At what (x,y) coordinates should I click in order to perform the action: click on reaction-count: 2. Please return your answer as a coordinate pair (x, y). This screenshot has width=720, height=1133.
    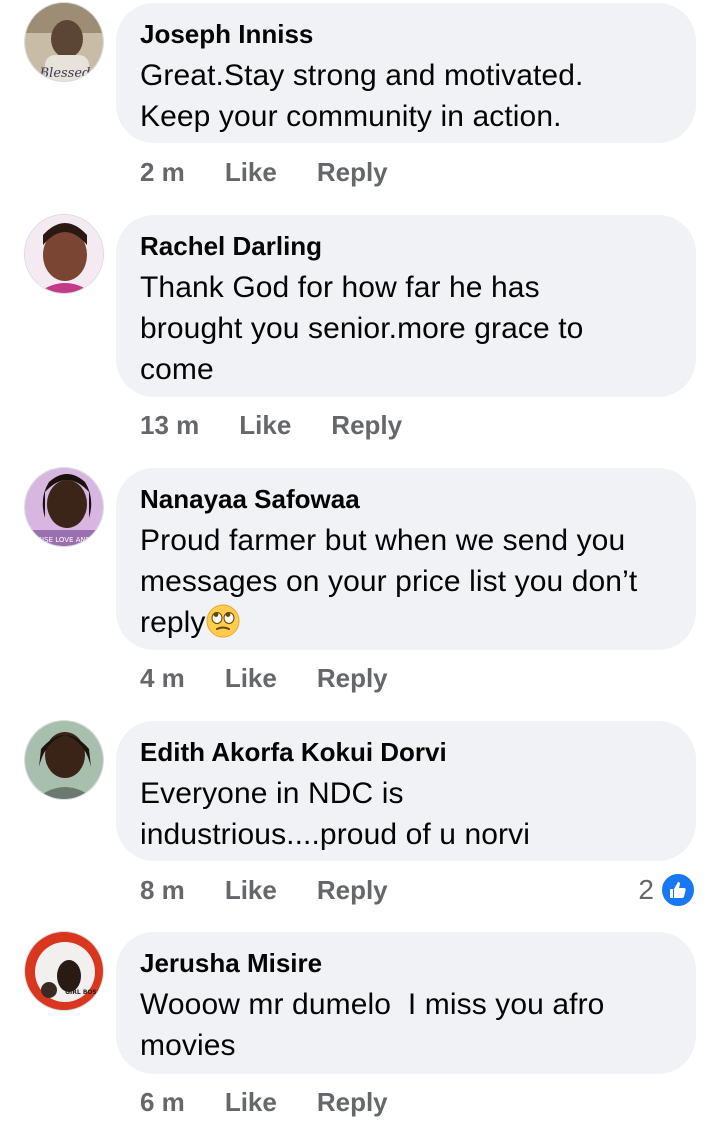
    Looking at the image, I should click on (646, 889).